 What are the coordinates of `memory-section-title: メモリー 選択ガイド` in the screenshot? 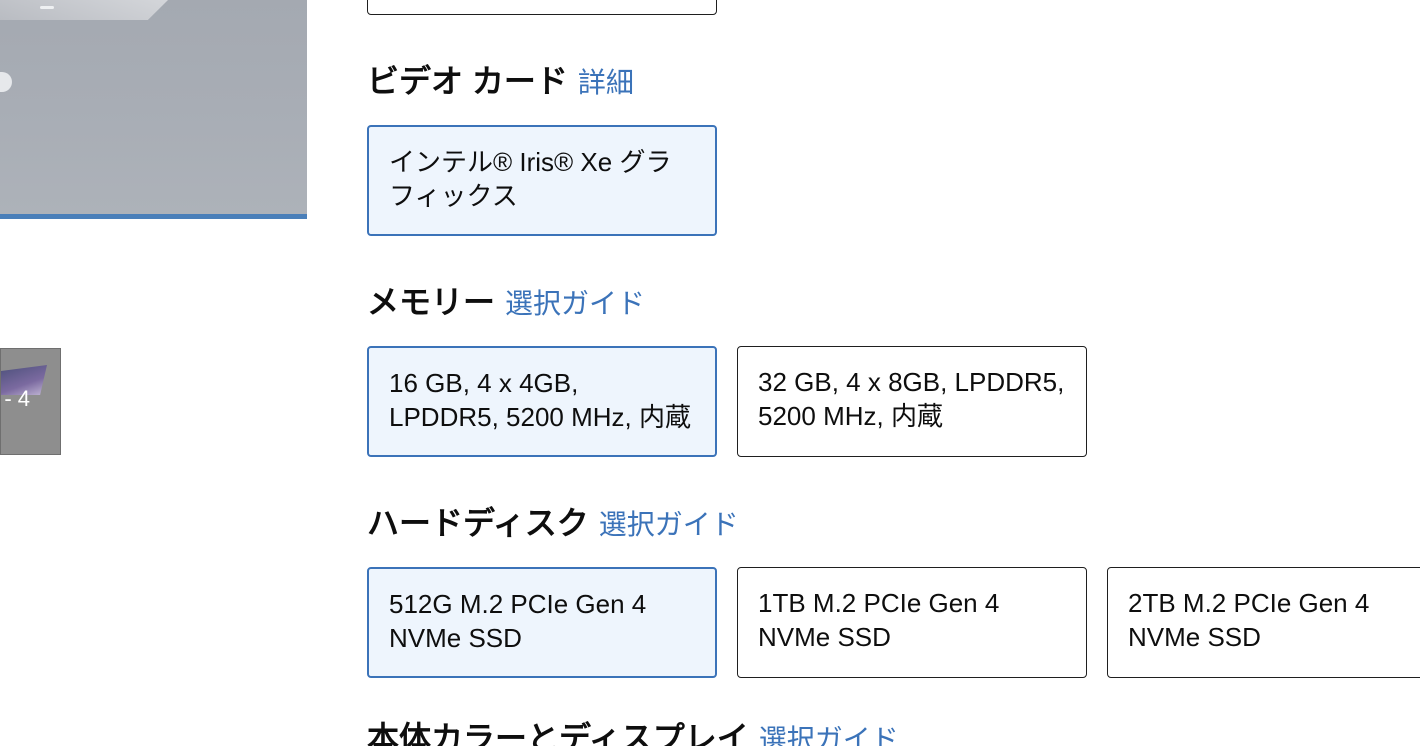 It's located at (506, 303).